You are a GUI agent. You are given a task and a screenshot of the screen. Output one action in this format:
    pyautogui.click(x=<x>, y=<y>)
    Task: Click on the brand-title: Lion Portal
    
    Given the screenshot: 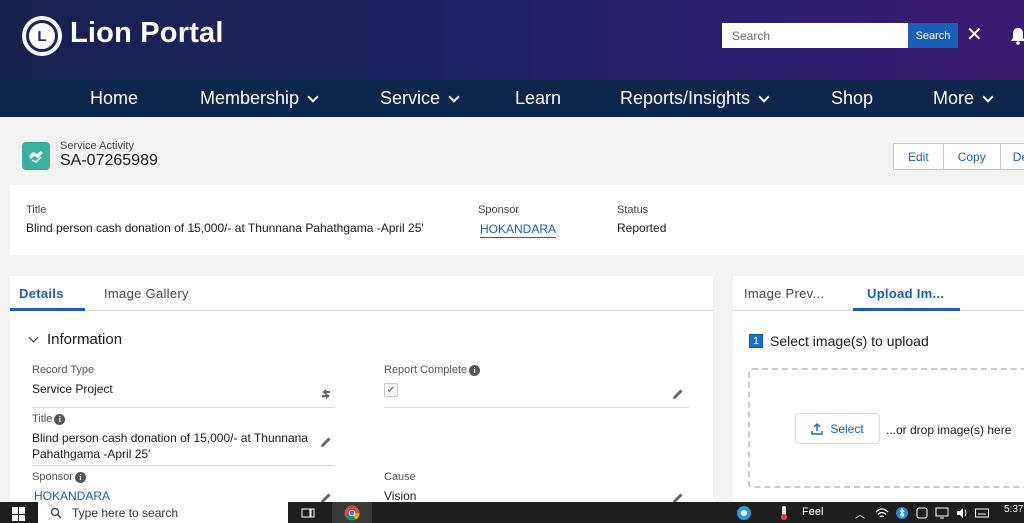 What is the action you would take?
    pyautogui.click(x=147, y=33)
    